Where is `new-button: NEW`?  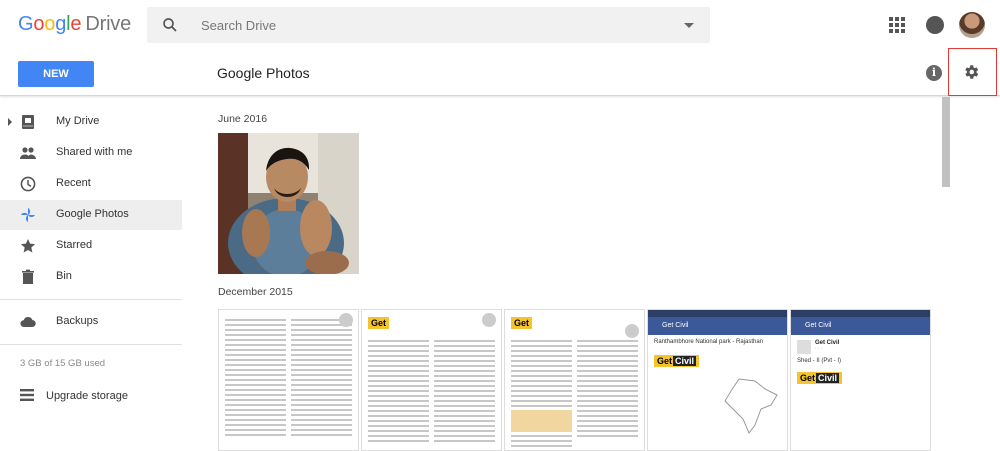 new-button: NEW is located at coordinates (56, 74).